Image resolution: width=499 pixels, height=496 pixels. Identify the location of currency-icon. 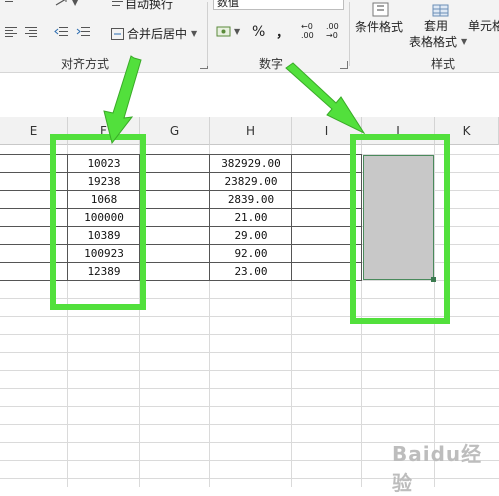
(223, 31).